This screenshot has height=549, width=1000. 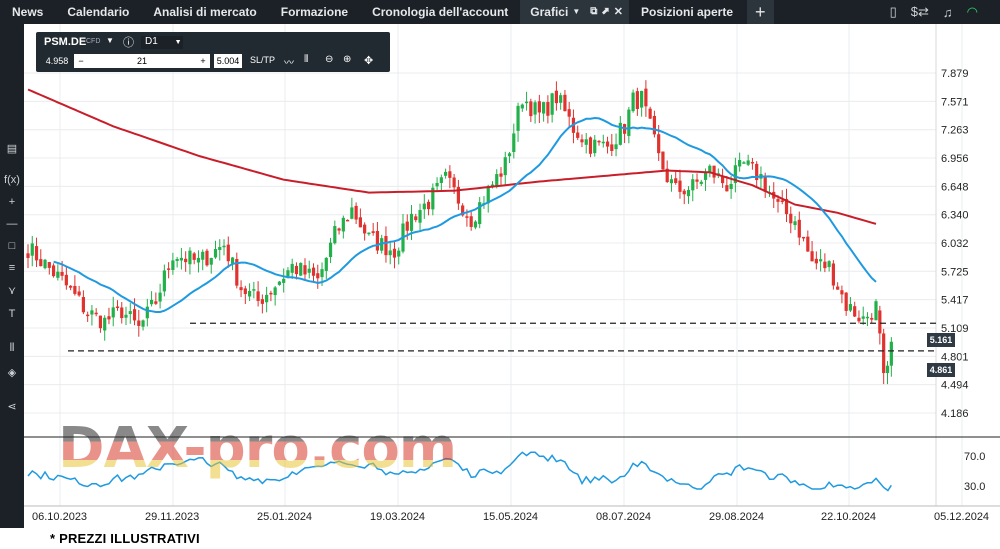 I want to click on function-icon: f(x), so click(x=12, y=180).